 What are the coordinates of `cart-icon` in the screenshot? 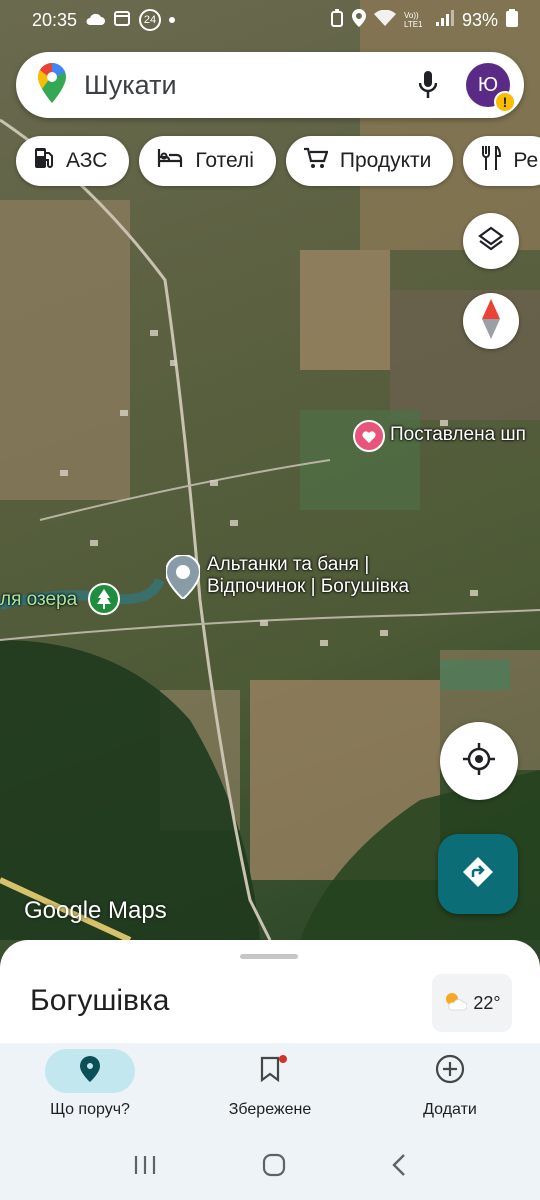 It's located at (316, 161).